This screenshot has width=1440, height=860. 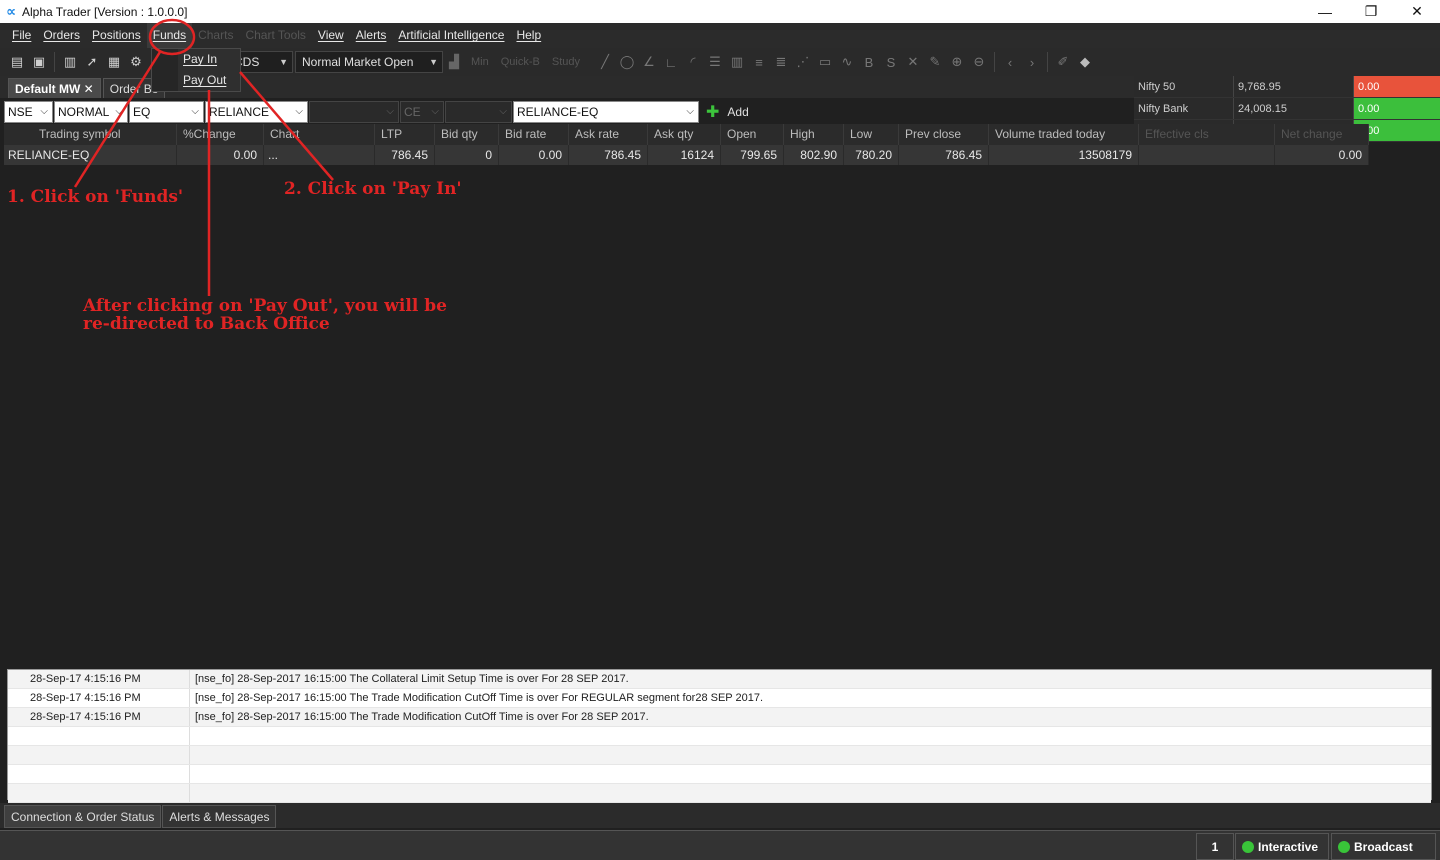 I want to click on column-header: Ask rate, so click(x=608, y=134).